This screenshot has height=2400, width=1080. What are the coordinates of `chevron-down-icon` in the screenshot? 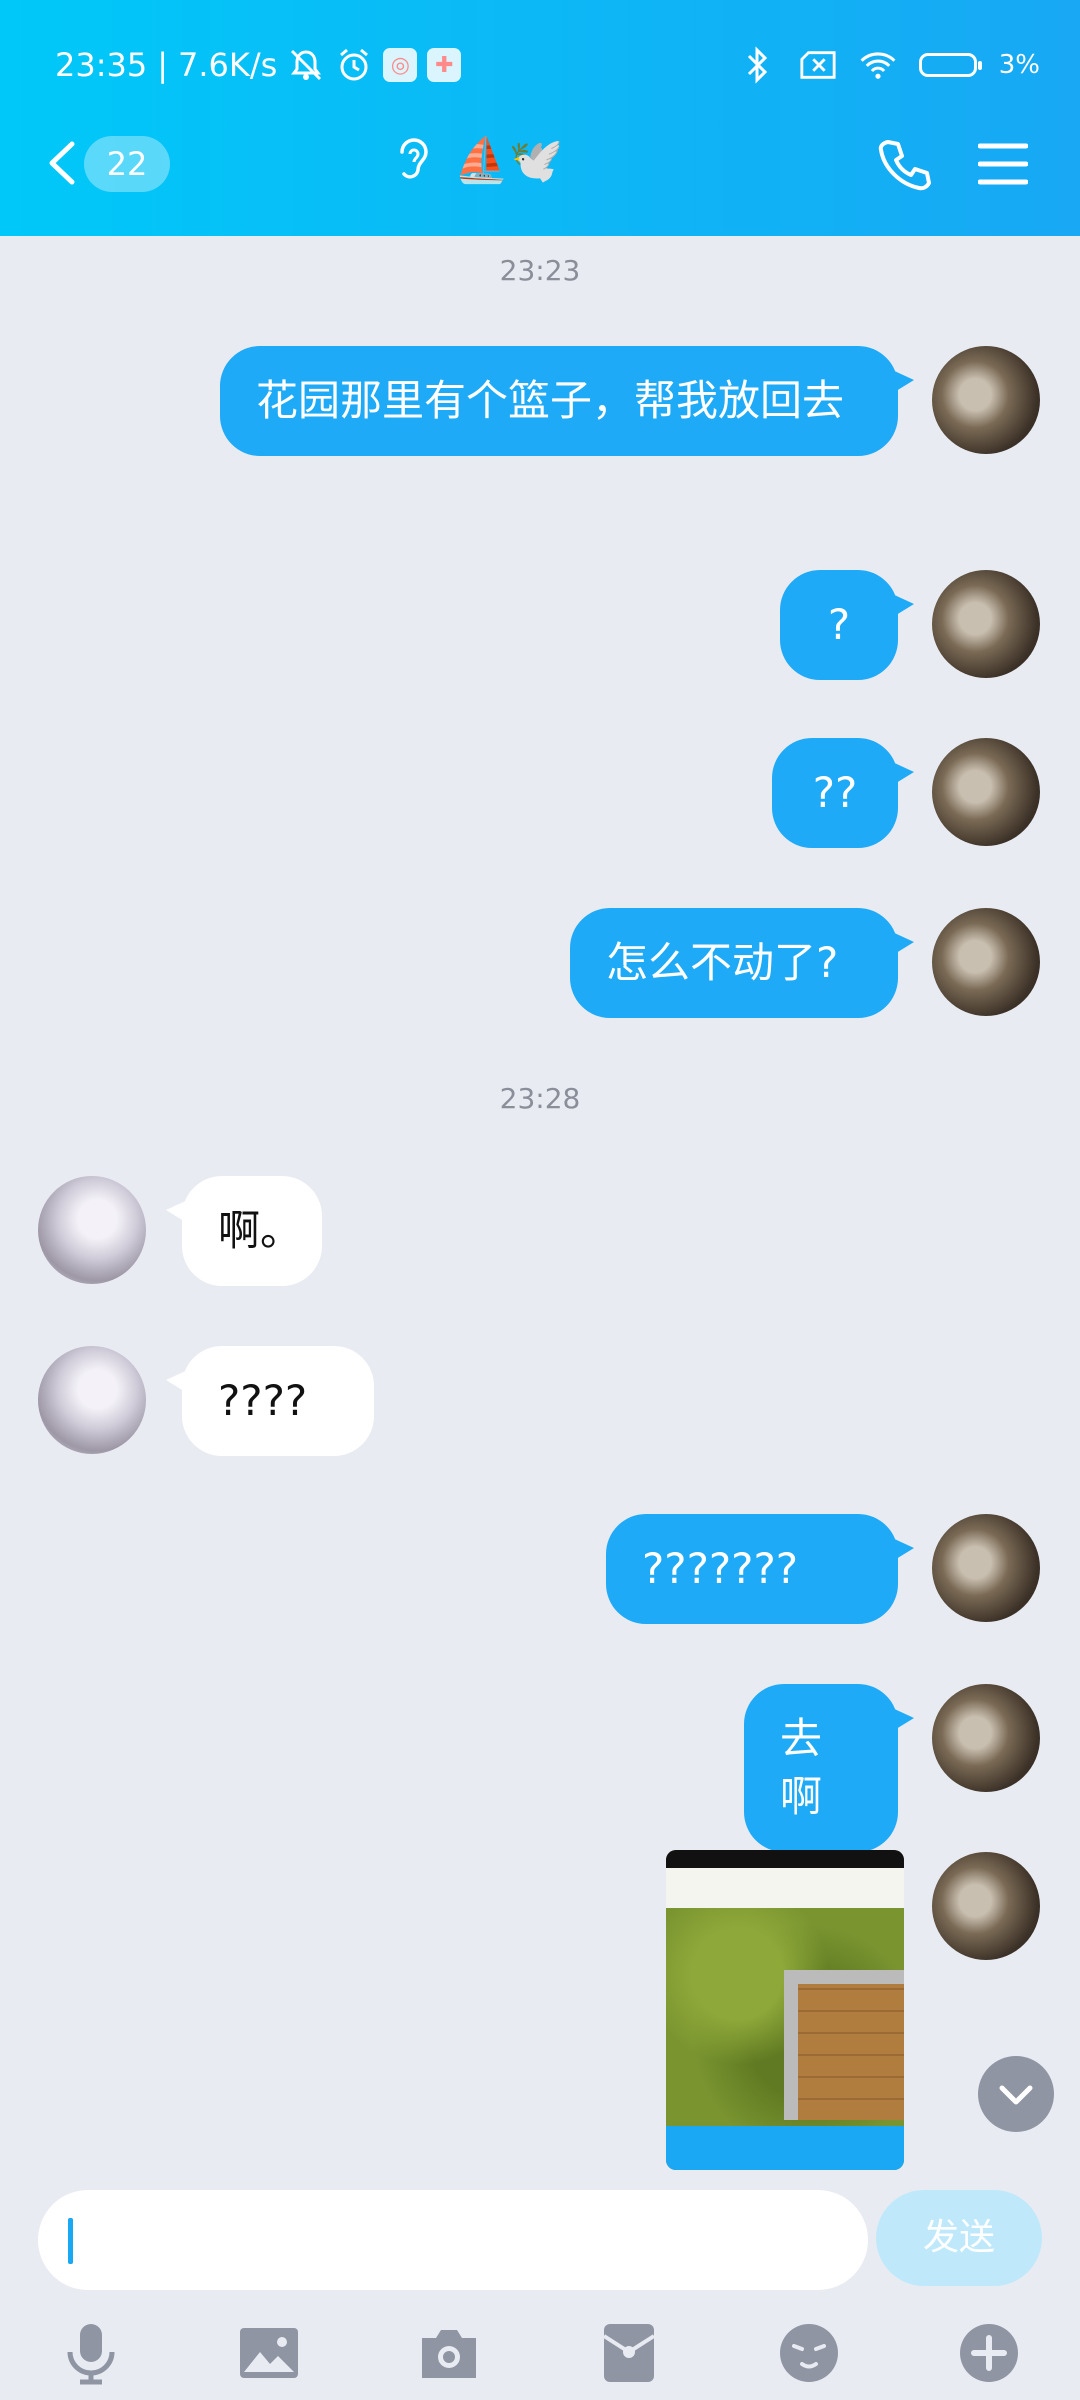 It's located at (1016, 2095).